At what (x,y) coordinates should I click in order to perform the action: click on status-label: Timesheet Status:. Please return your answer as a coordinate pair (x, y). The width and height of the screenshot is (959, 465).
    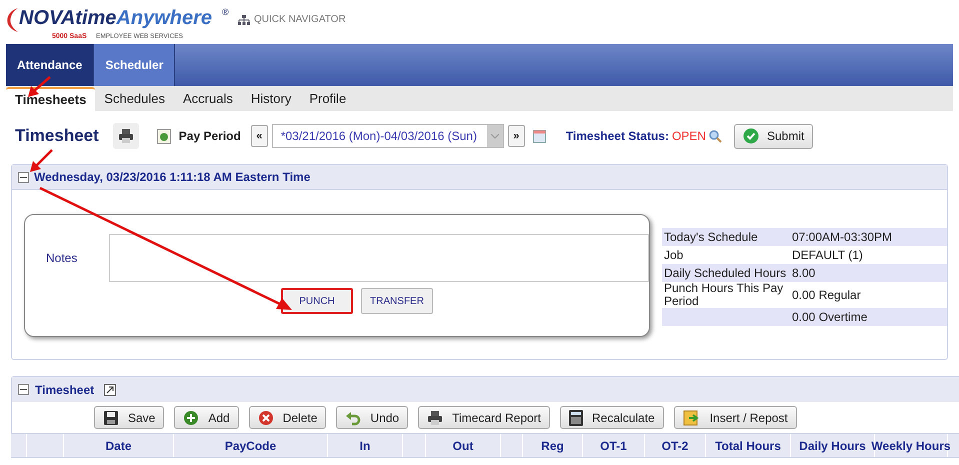
    Looking at the image, I should click on (617, 136).